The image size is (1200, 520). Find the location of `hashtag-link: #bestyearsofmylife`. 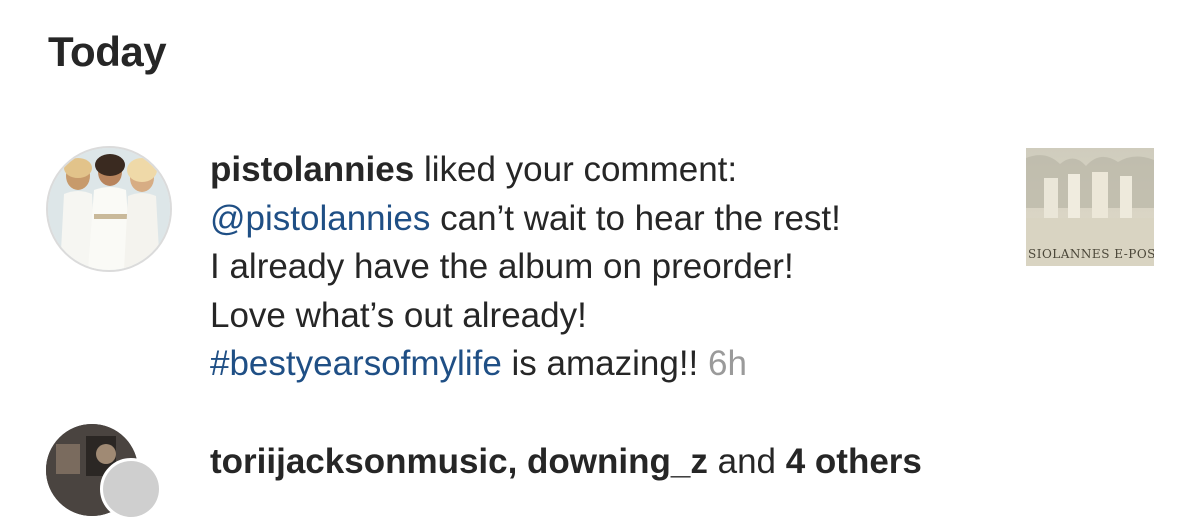

hashtag-link: #bestyearsofmylife is located at coordinates (356, 363).